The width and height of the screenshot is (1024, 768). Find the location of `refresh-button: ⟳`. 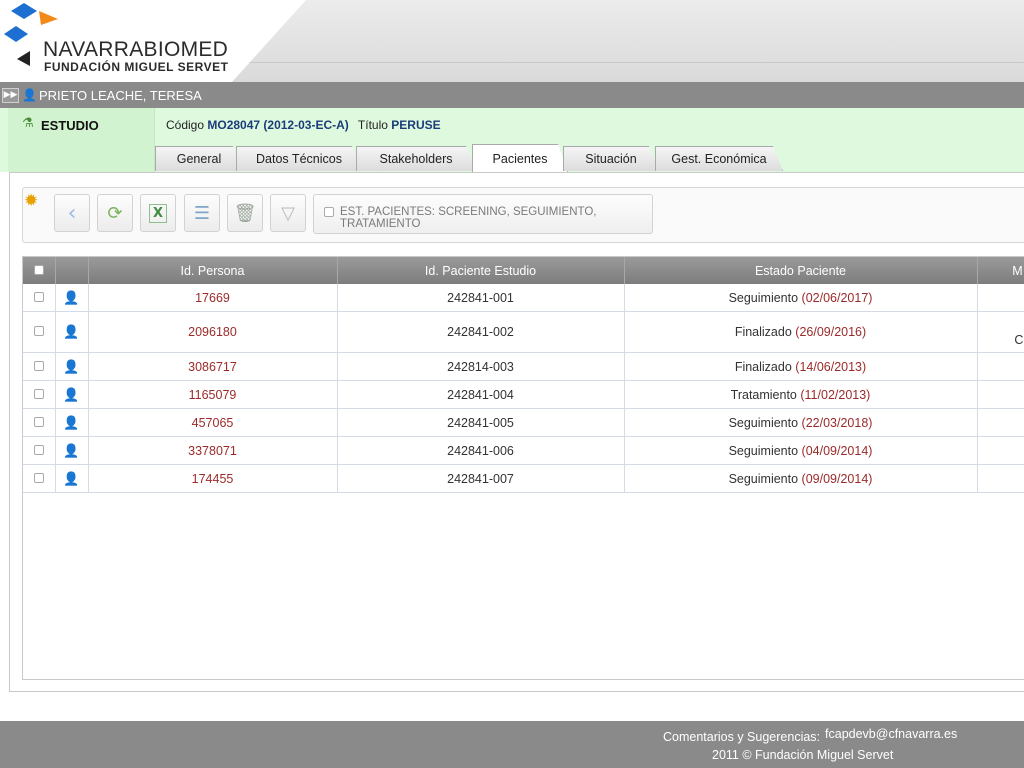

refresh-button: ⟳ is located at coordinates (115, 213).